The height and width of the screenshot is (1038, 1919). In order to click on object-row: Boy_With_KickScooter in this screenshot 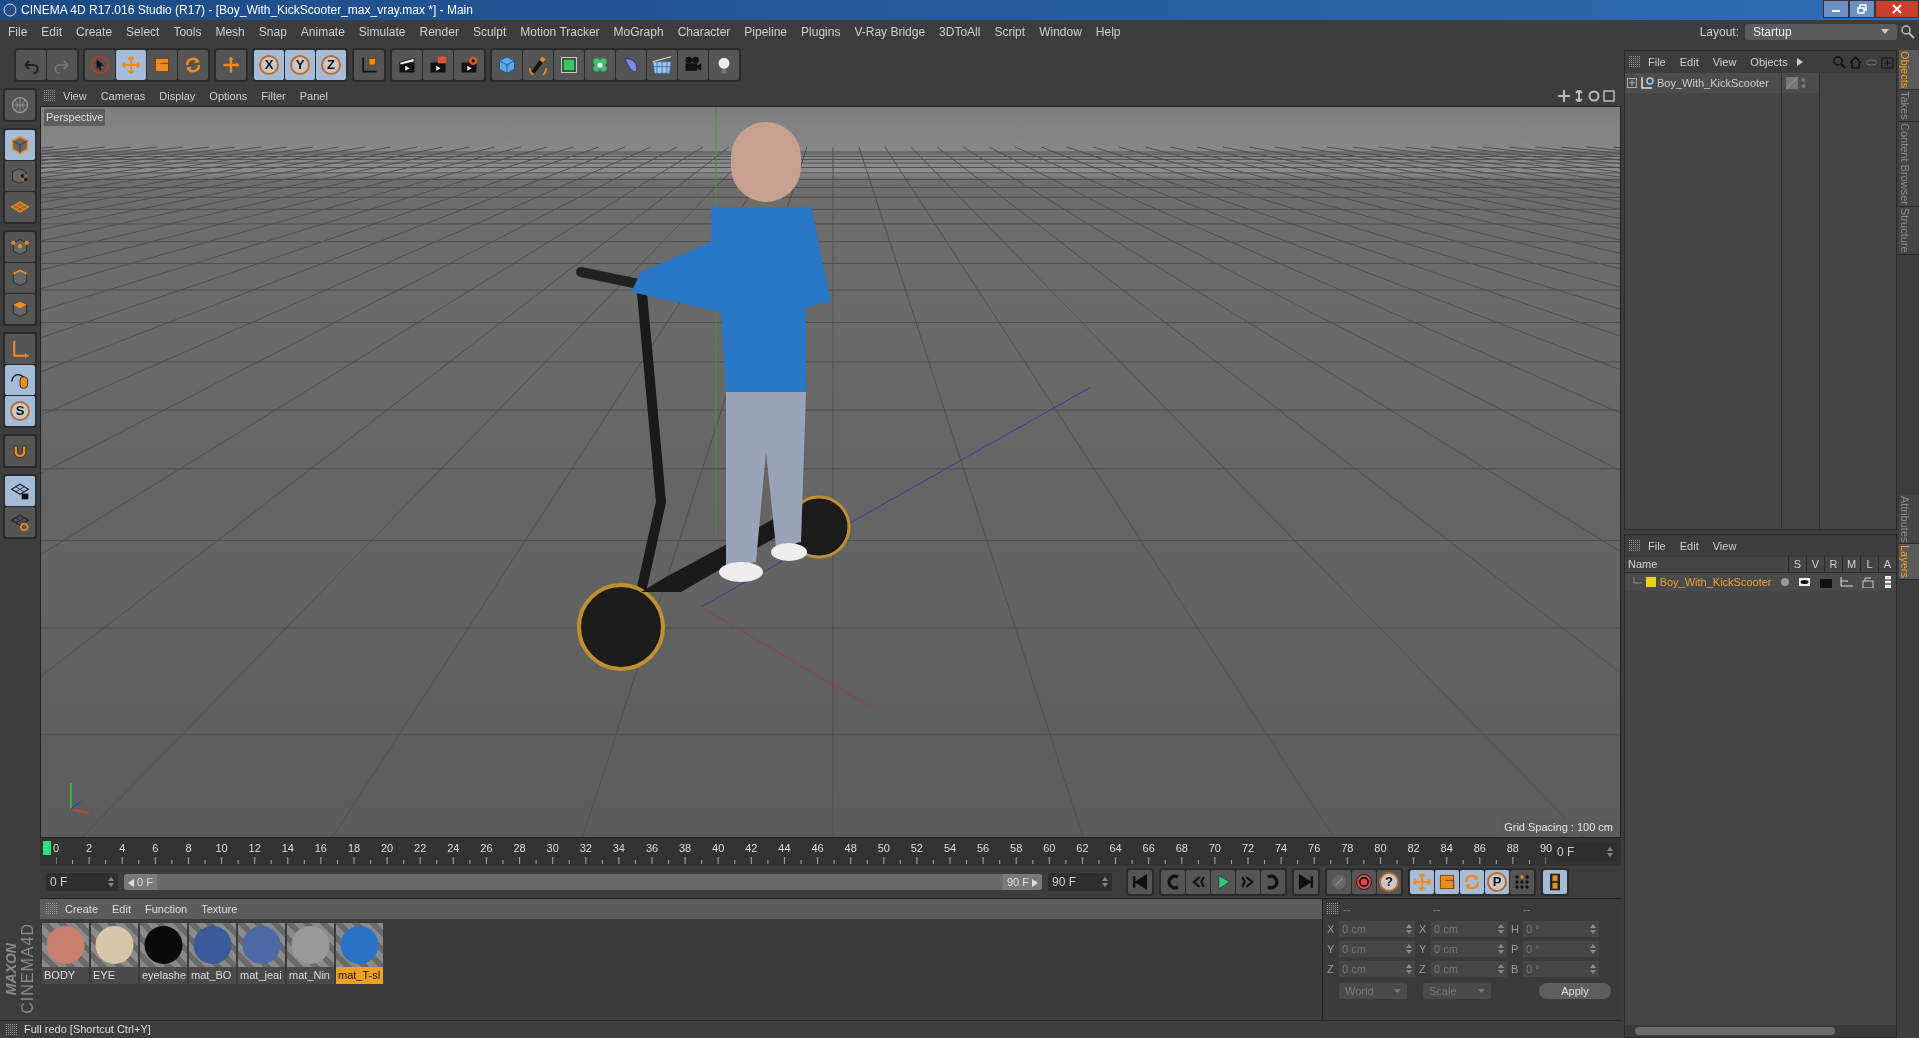, I will do `click(1703, 83)`.